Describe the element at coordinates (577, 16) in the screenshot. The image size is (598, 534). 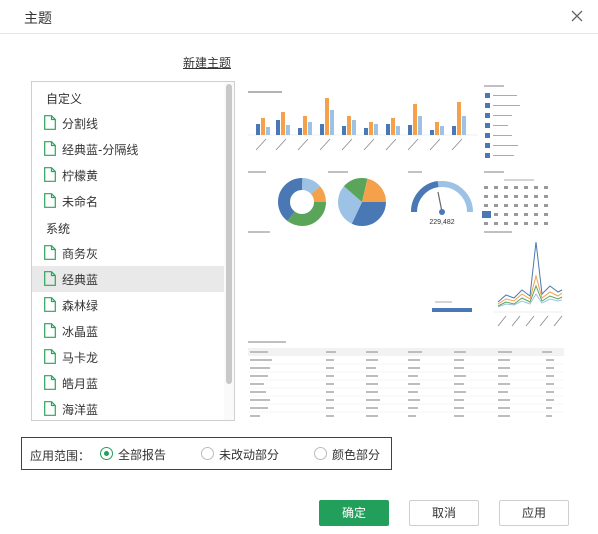
I see `close-icon` at that location.